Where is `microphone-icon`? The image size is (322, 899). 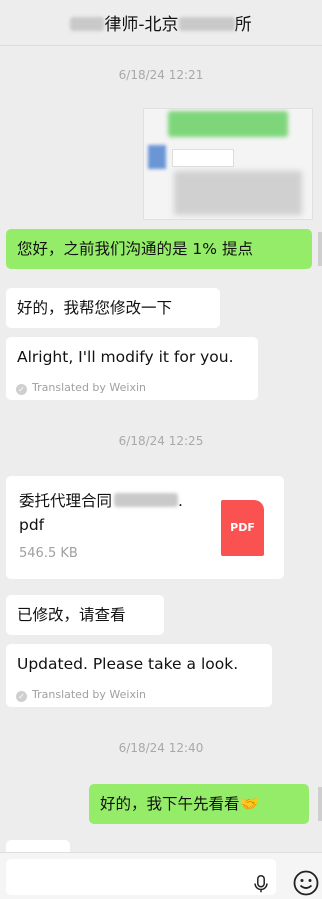
microphone-icon is located at coordinates (261, 884).